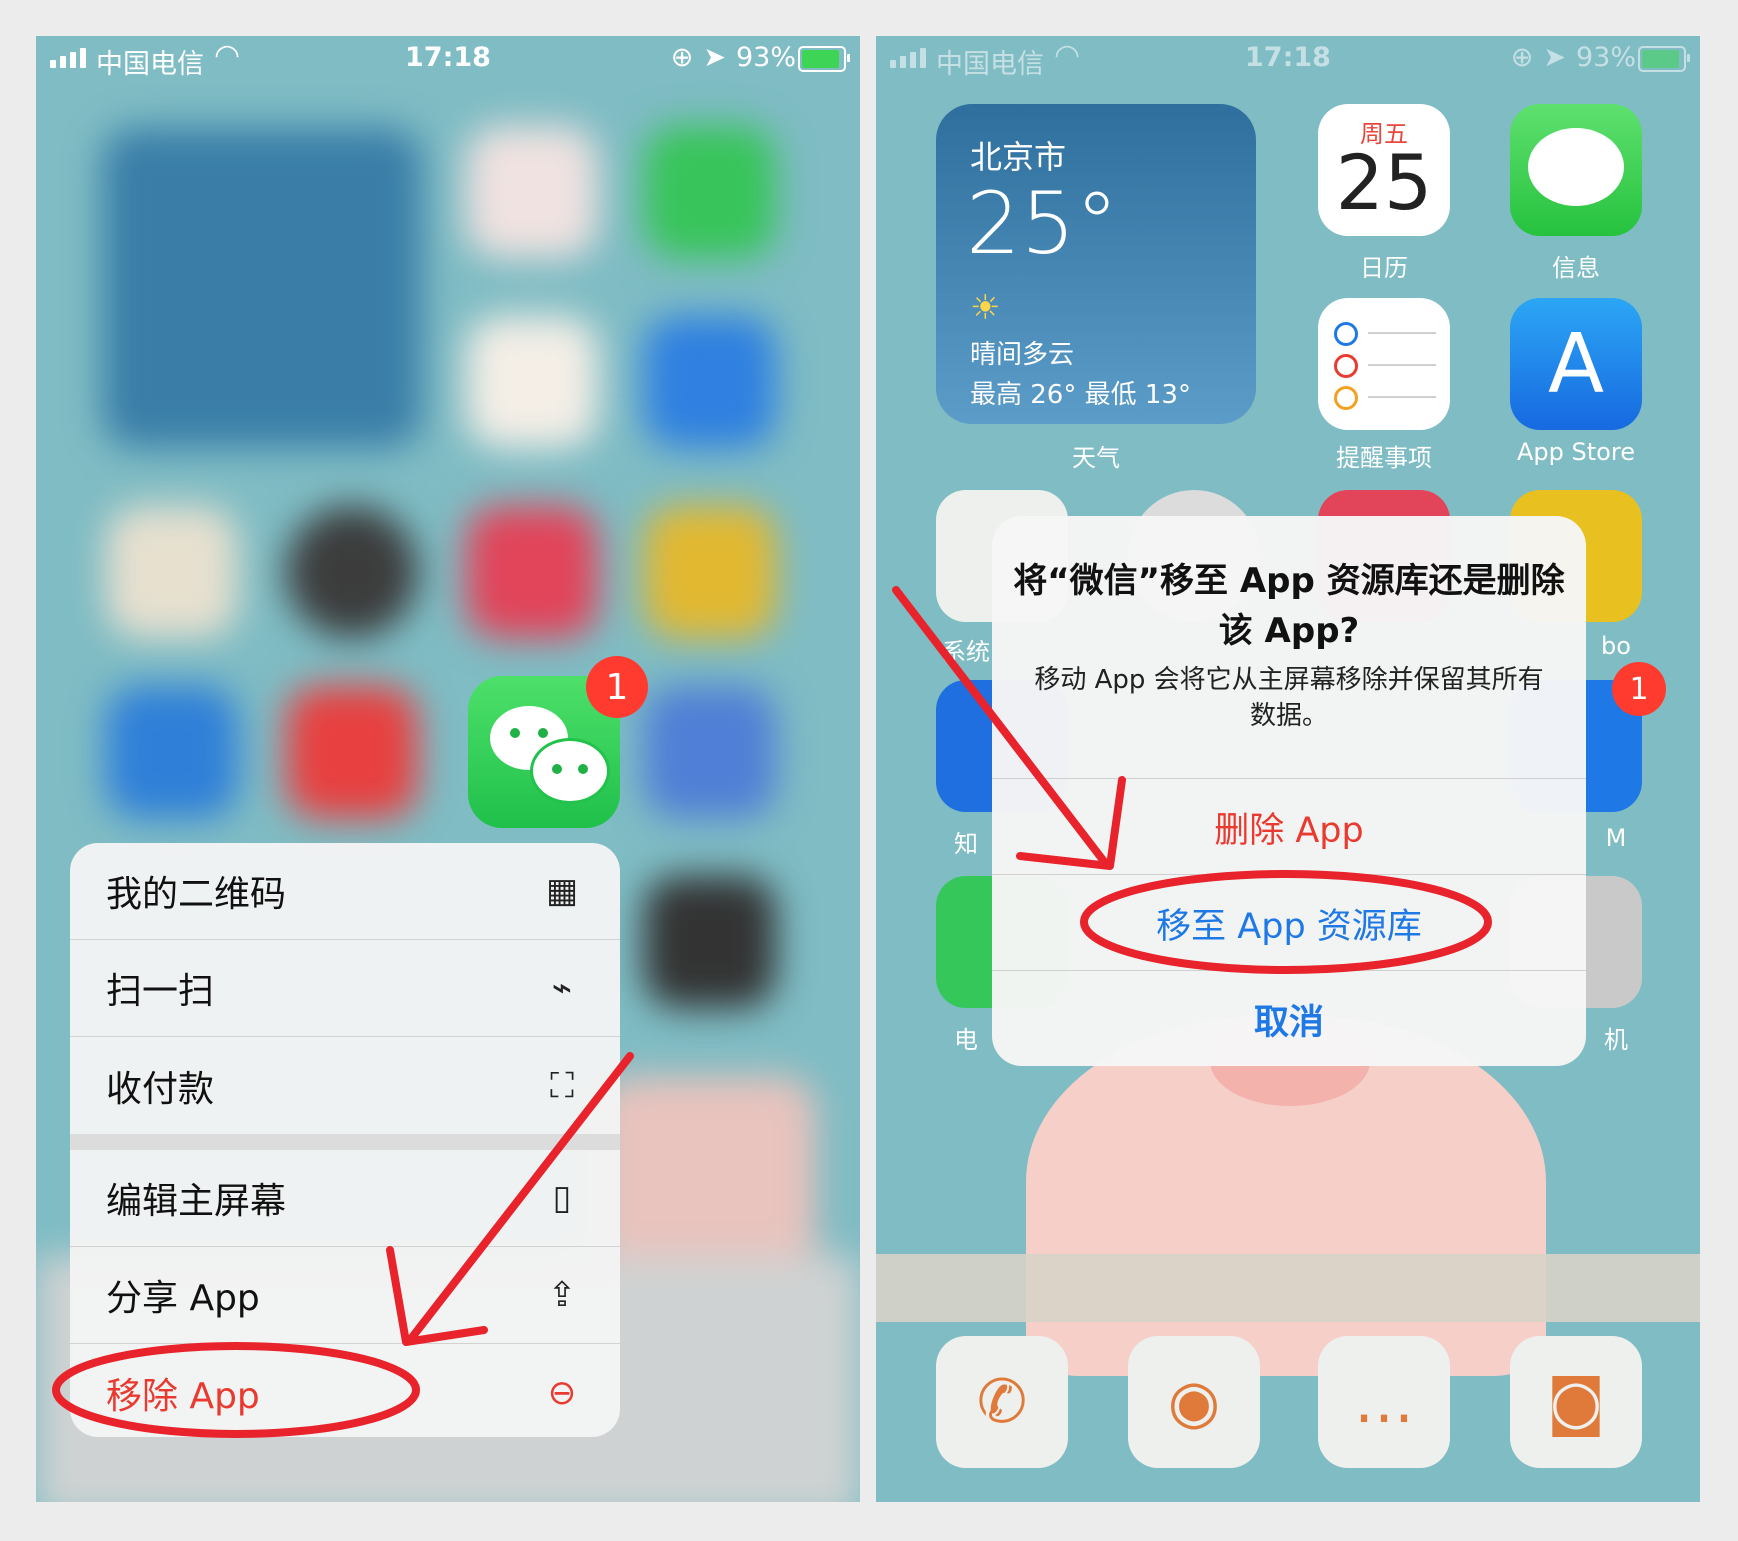 Image resolution: width=1738 pixels, height=1541 pixels. Describe the element at coordinates (1289, 826) in the screenshot. I see `delete-app-button: 删除 App` at that location.